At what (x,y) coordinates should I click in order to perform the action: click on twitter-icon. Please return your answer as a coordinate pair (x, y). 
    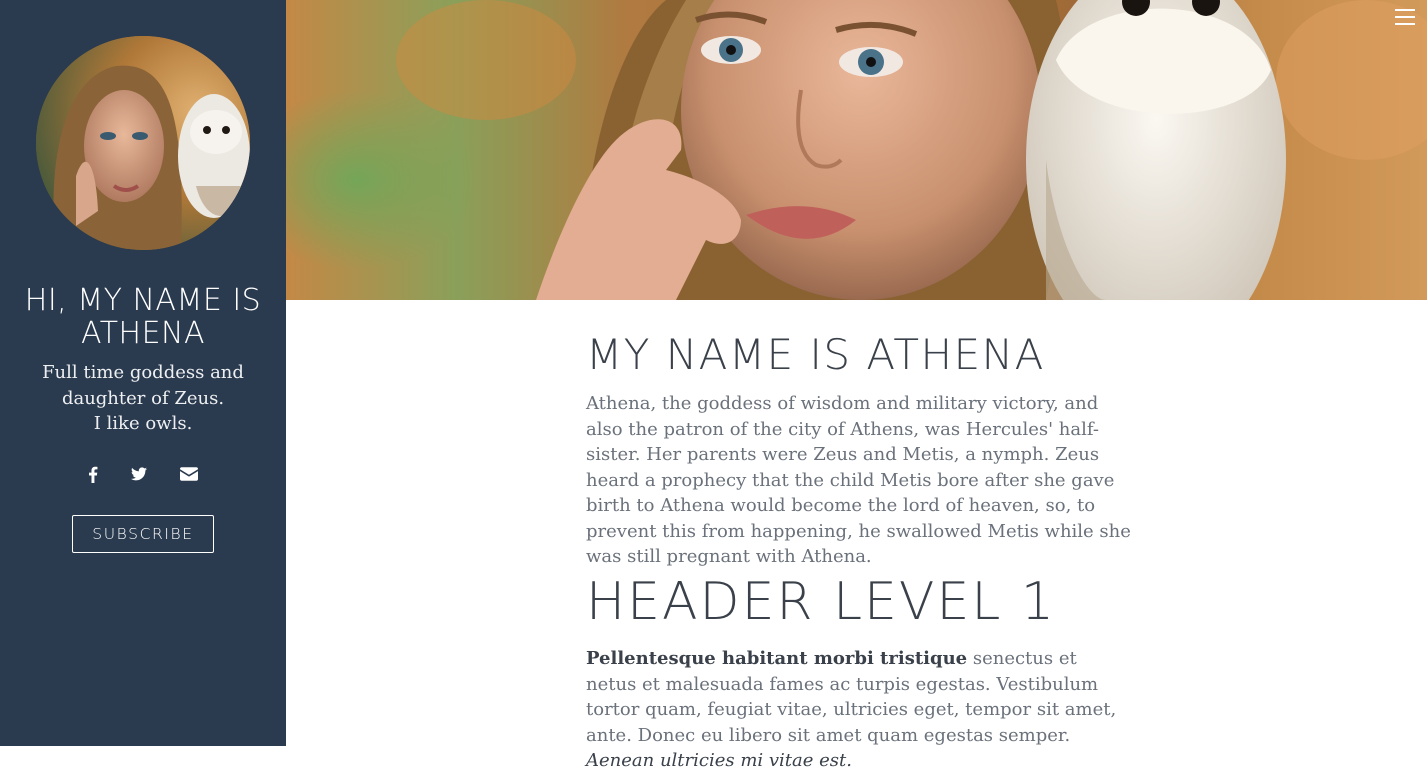
    Looking at the image, I should click on (139, 474).